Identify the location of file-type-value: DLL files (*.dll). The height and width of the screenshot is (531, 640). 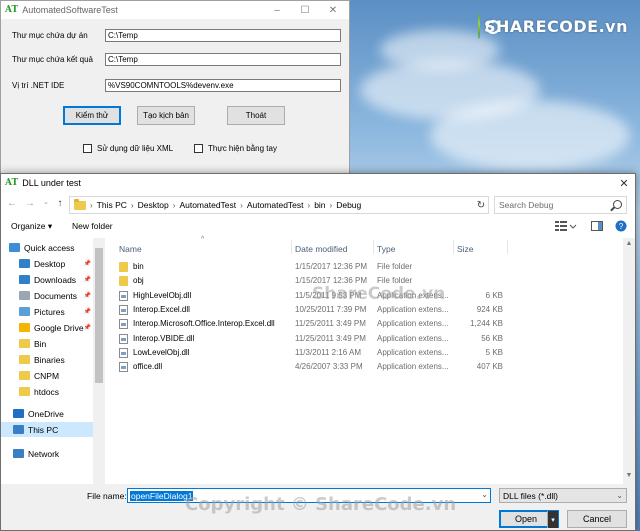
(530, 495).